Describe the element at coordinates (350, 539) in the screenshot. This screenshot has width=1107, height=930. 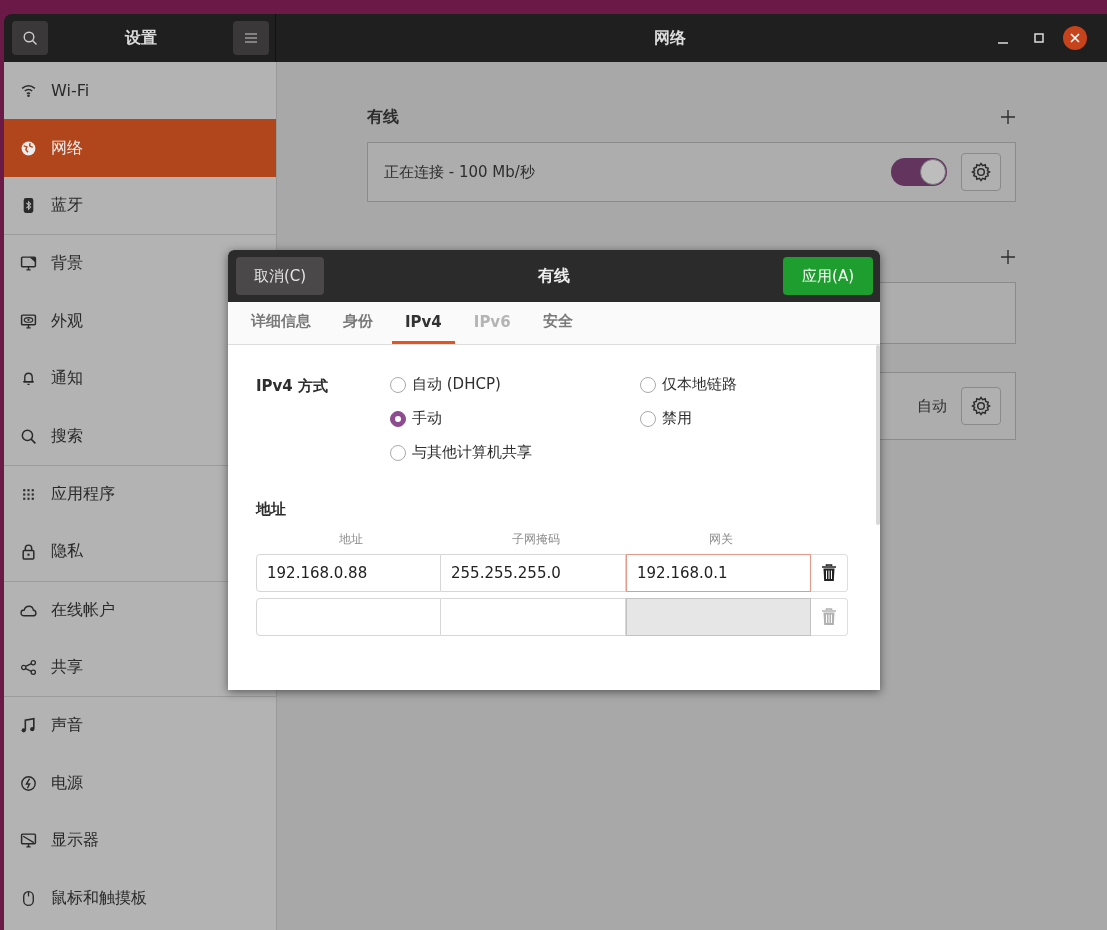
I see `column-header: 地址` at that location.